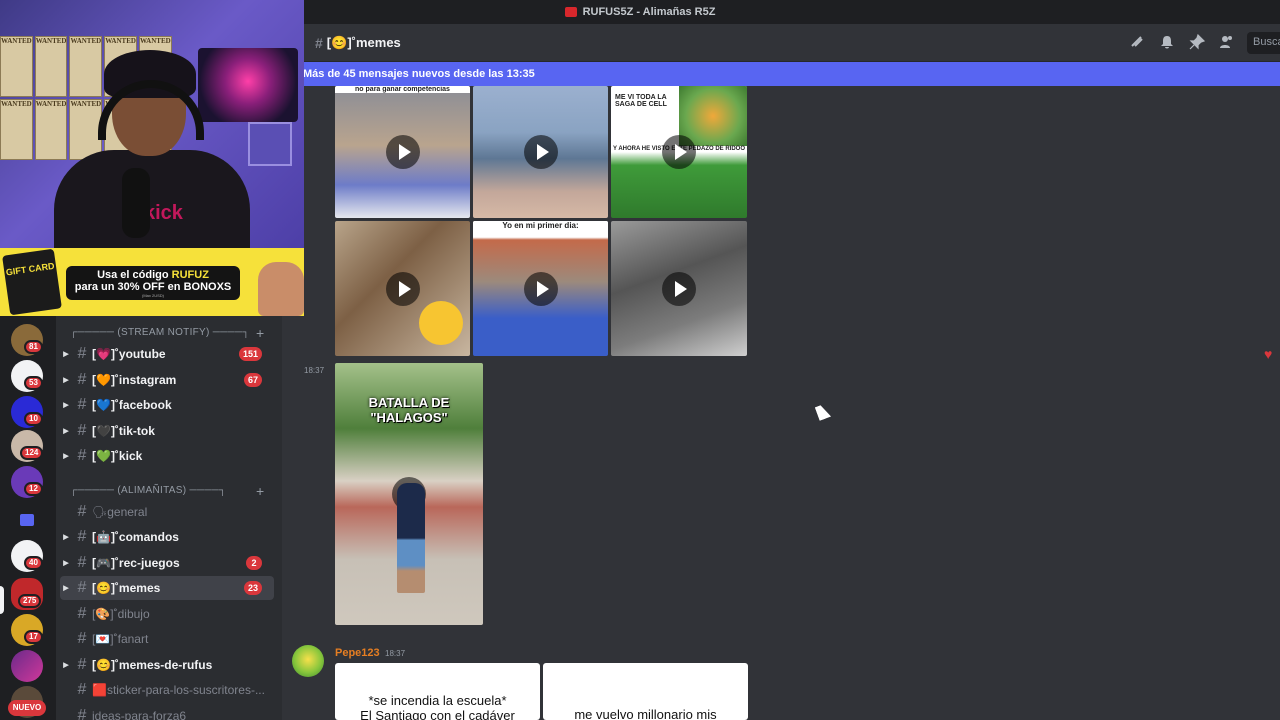  What do you see at coordinates (1227, 42) in the screenshot?
I see `members-icon` at bounding box center [1227, 42].